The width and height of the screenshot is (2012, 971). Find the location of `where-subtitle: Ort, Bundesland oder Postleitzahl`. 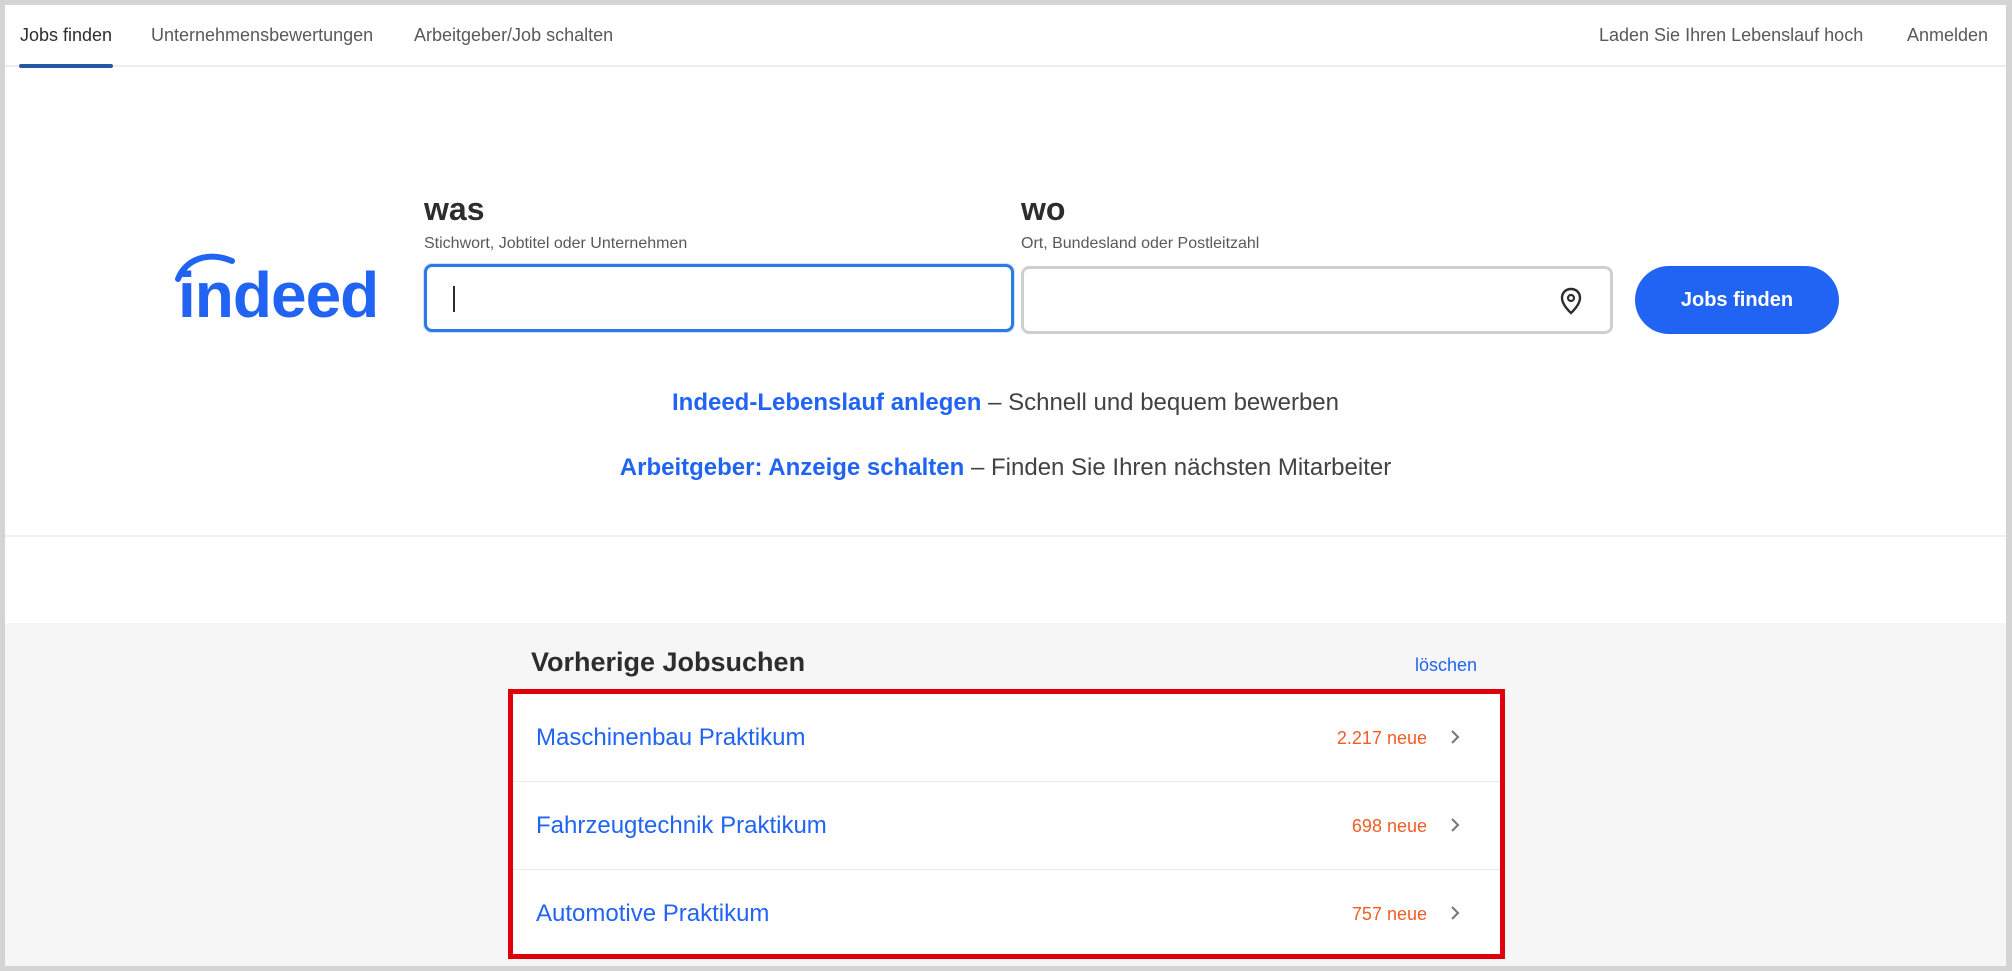

where-subtitle: Ort, Bundesland oder Postleitzahl is located at coordinates (1140, 243).